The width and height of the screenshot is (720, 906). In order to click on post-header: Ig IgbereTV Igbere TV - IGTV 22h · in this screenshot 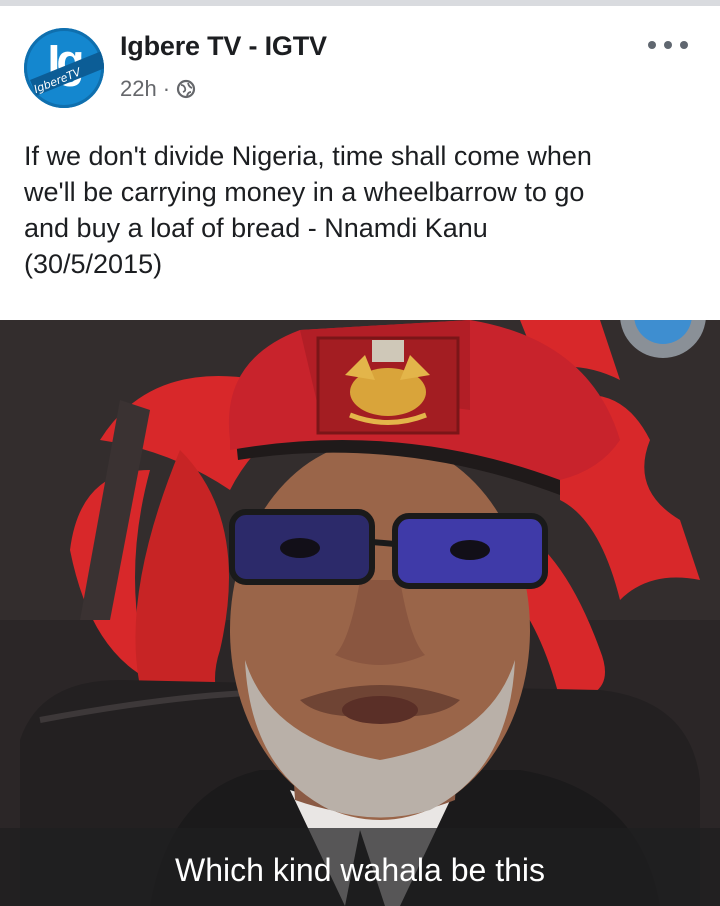, I will do `click(360, 63)`.